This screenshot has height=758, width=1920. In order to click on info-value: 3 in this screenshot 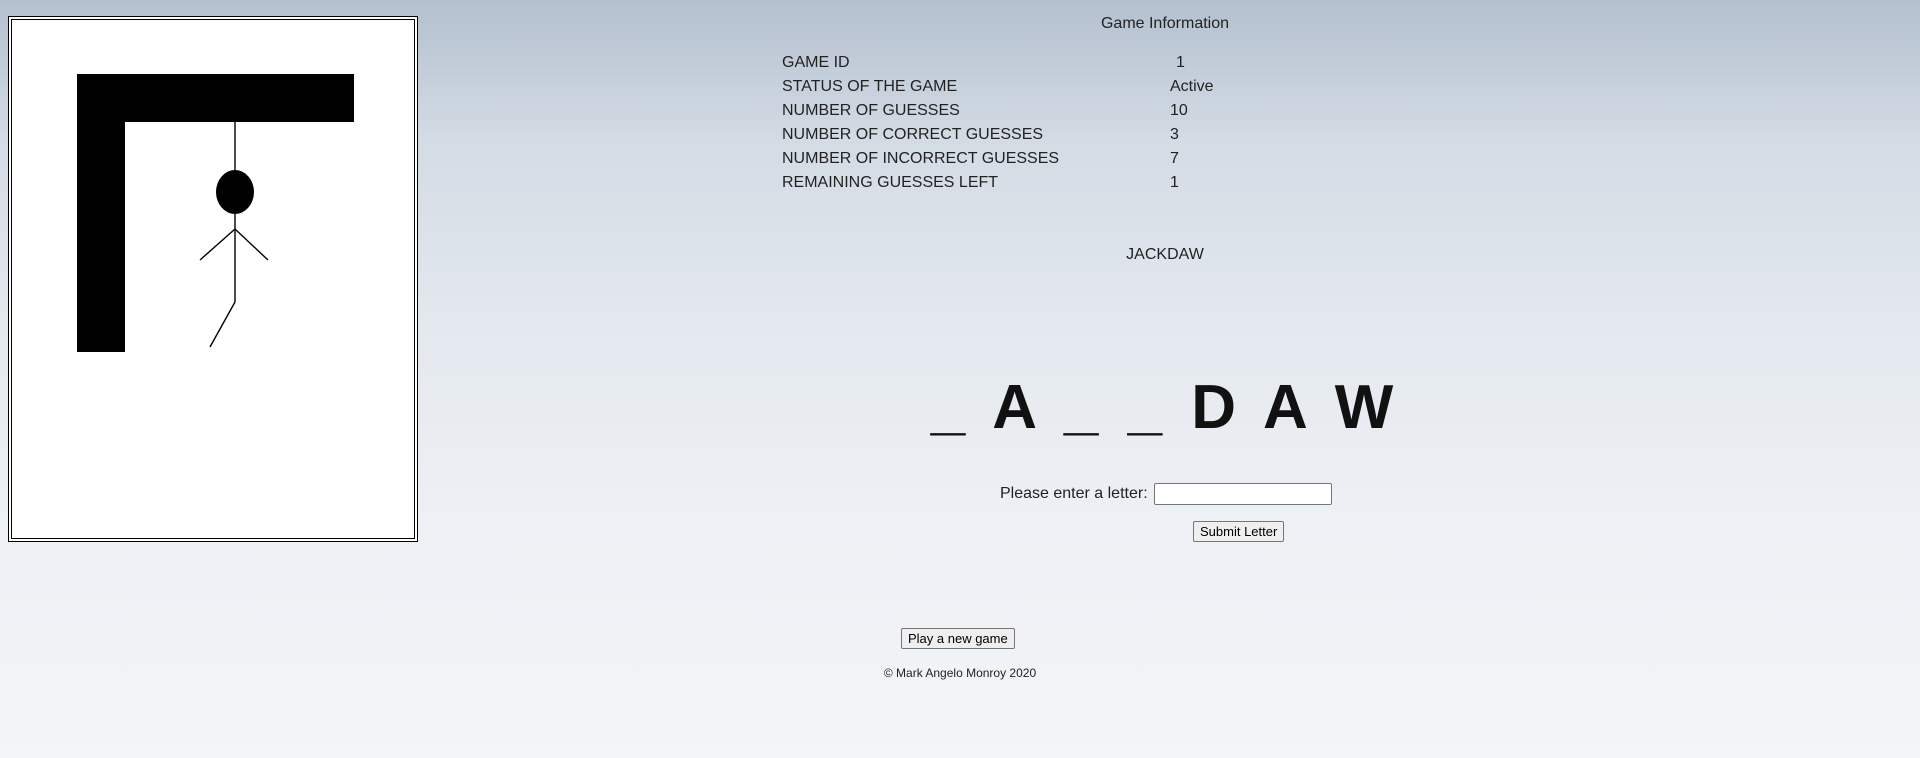, I will do `click(1174, 134)`.